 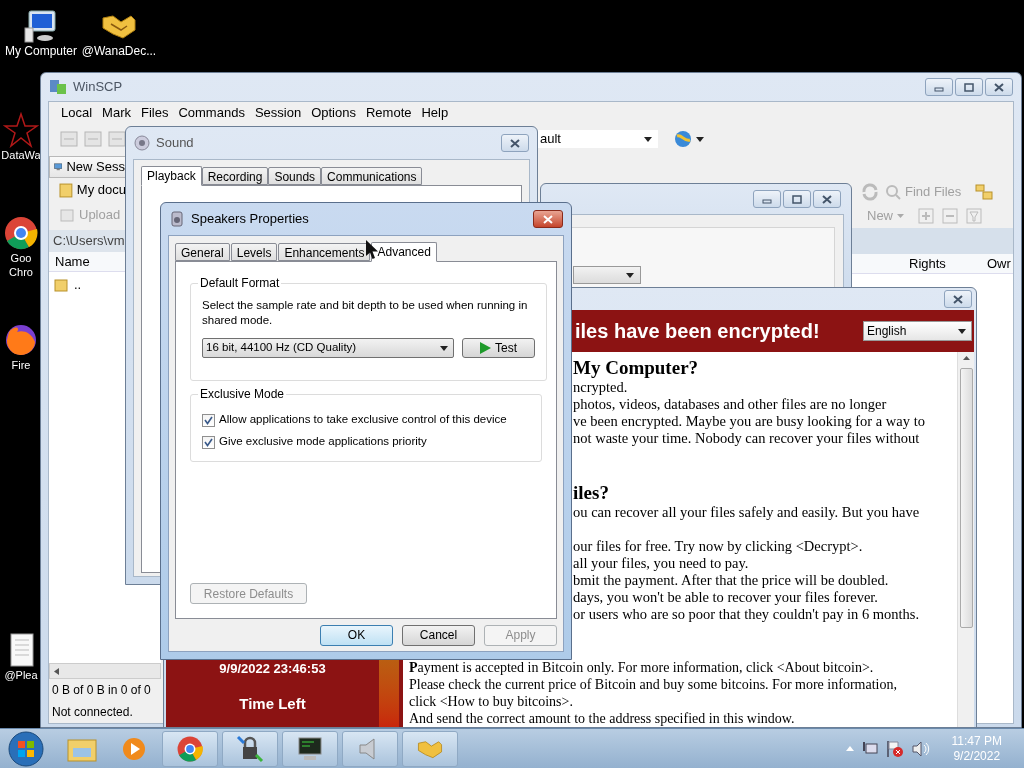 I want to click on dialog-button: OK, so click(x=356, y=635).